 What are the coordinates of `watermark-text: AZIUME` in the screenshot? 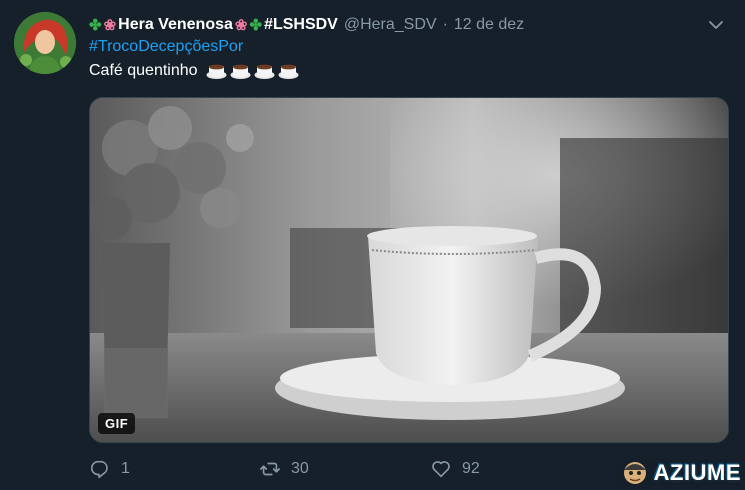 It's located at (697, 472).